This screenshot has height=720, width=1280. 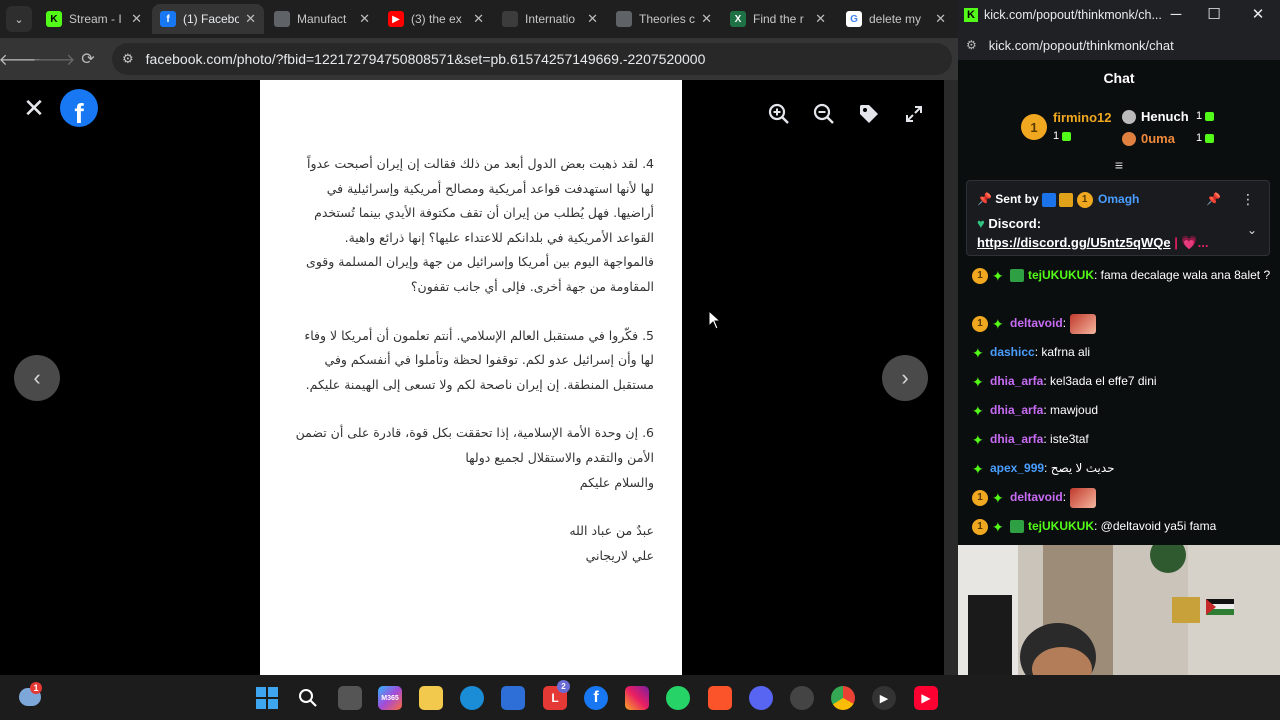 I want to click on youtube-icon: ▶, so click(x=926, y=698).